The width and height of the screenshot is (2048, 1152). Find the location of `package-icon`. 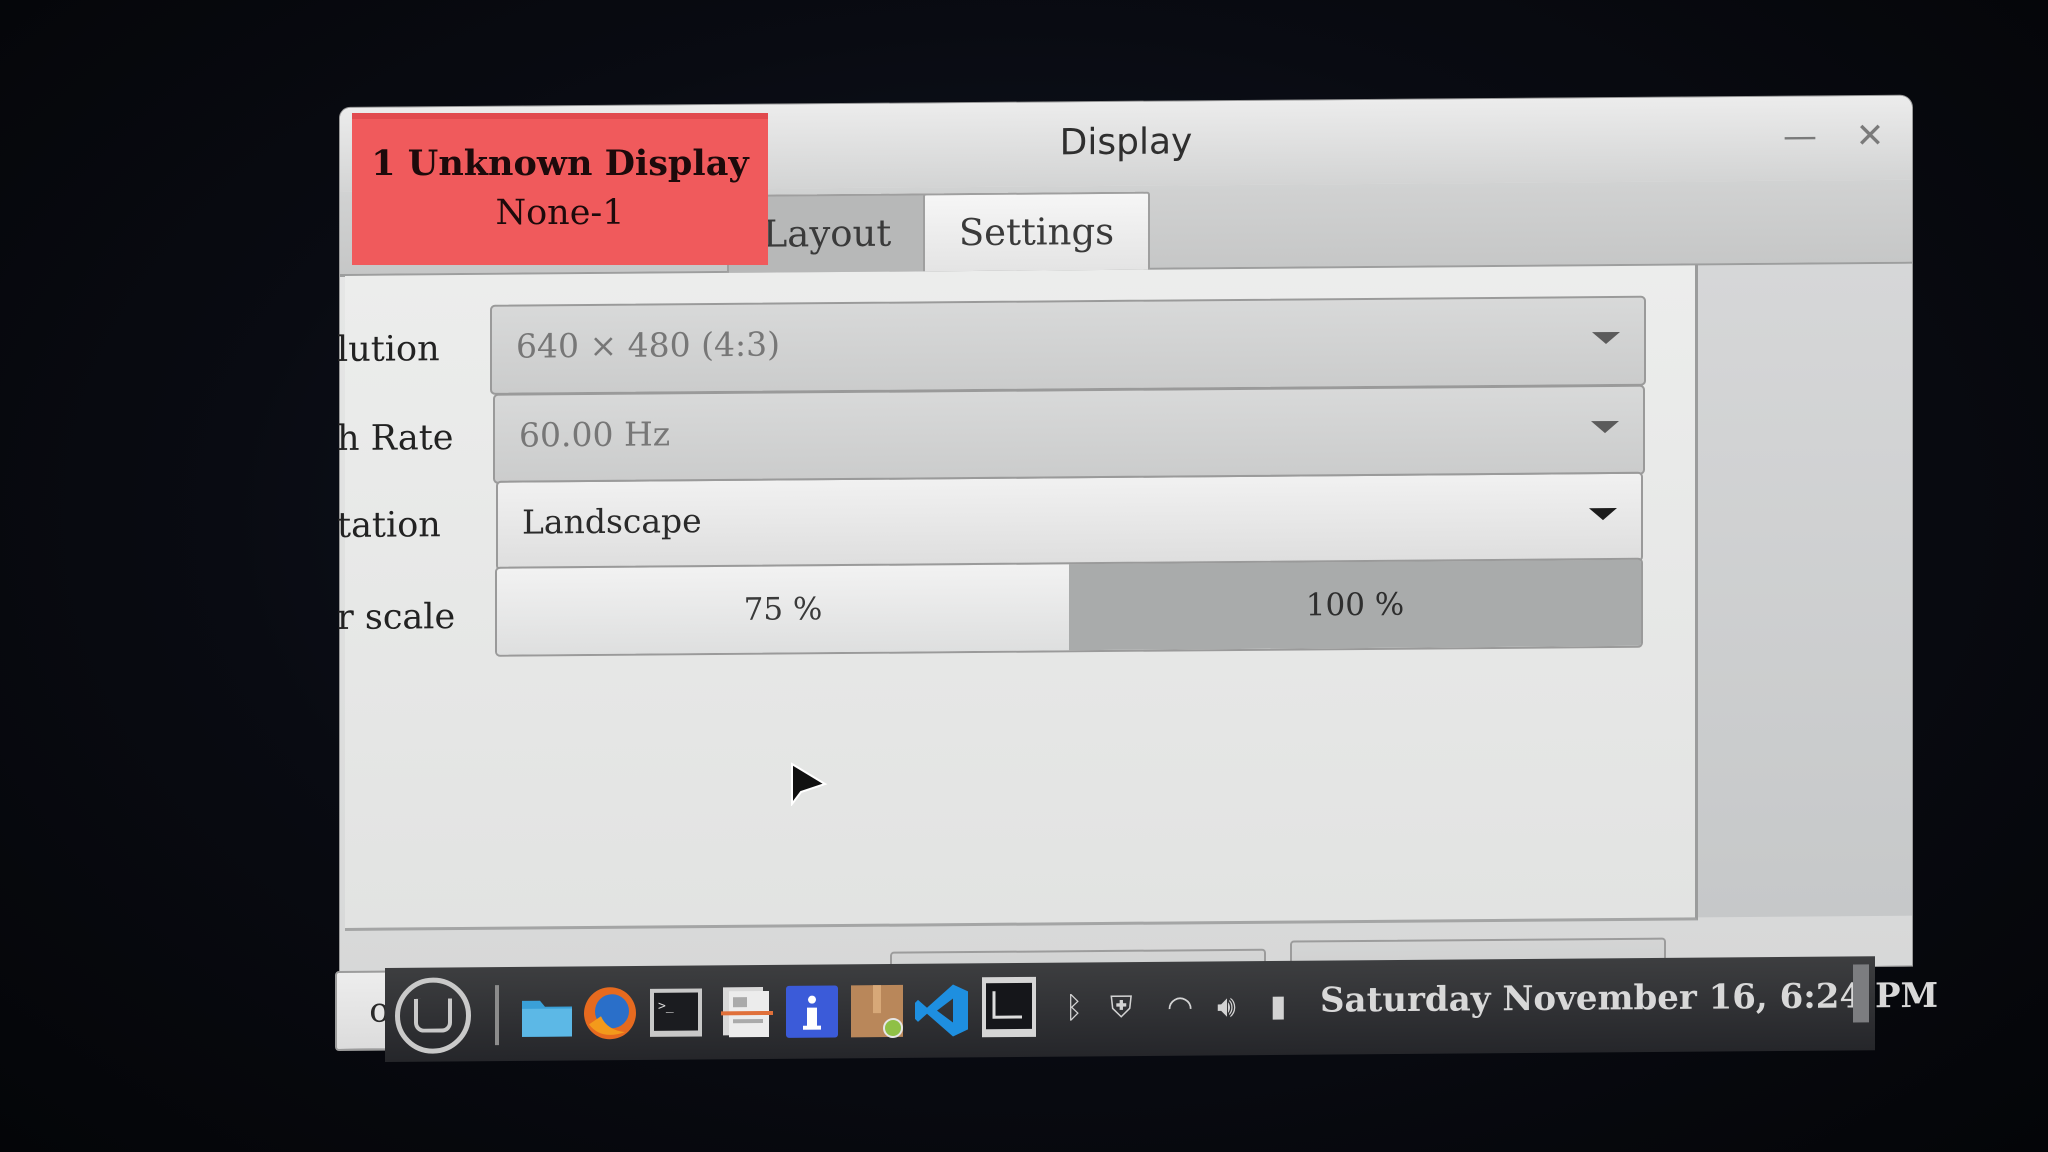

package-icon is located at coordinates (877, 1011).